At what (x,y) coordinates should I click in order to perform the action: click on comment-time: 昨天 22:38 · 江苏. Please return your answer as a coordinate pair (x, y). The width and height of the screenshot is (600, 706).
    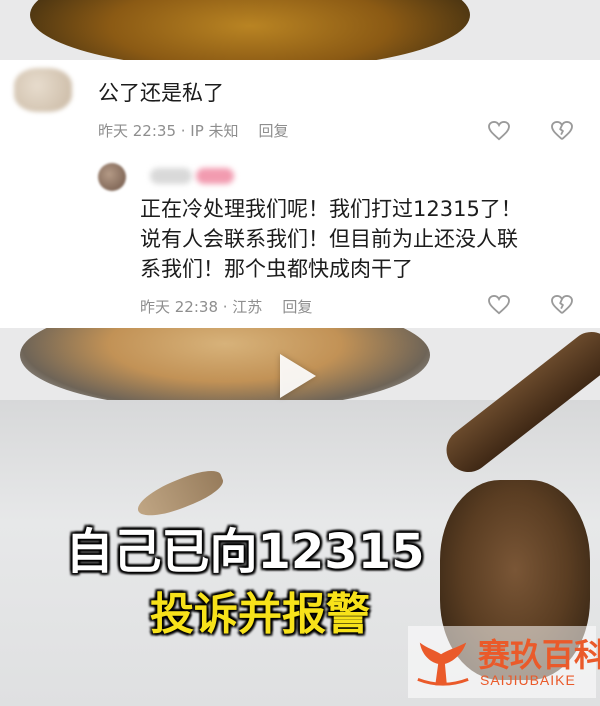
    Looking at the image, I should click on (201, 307).